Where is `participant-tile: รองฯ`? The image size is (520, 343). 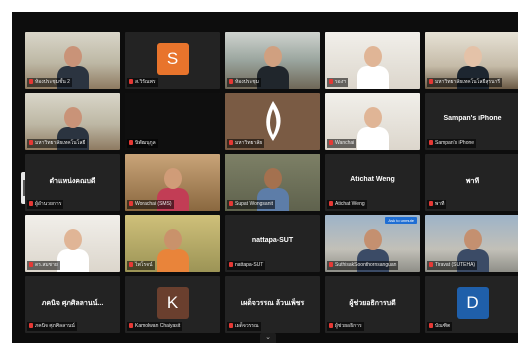
participant-tile: รองฯ is located at coordinates (372, 60).